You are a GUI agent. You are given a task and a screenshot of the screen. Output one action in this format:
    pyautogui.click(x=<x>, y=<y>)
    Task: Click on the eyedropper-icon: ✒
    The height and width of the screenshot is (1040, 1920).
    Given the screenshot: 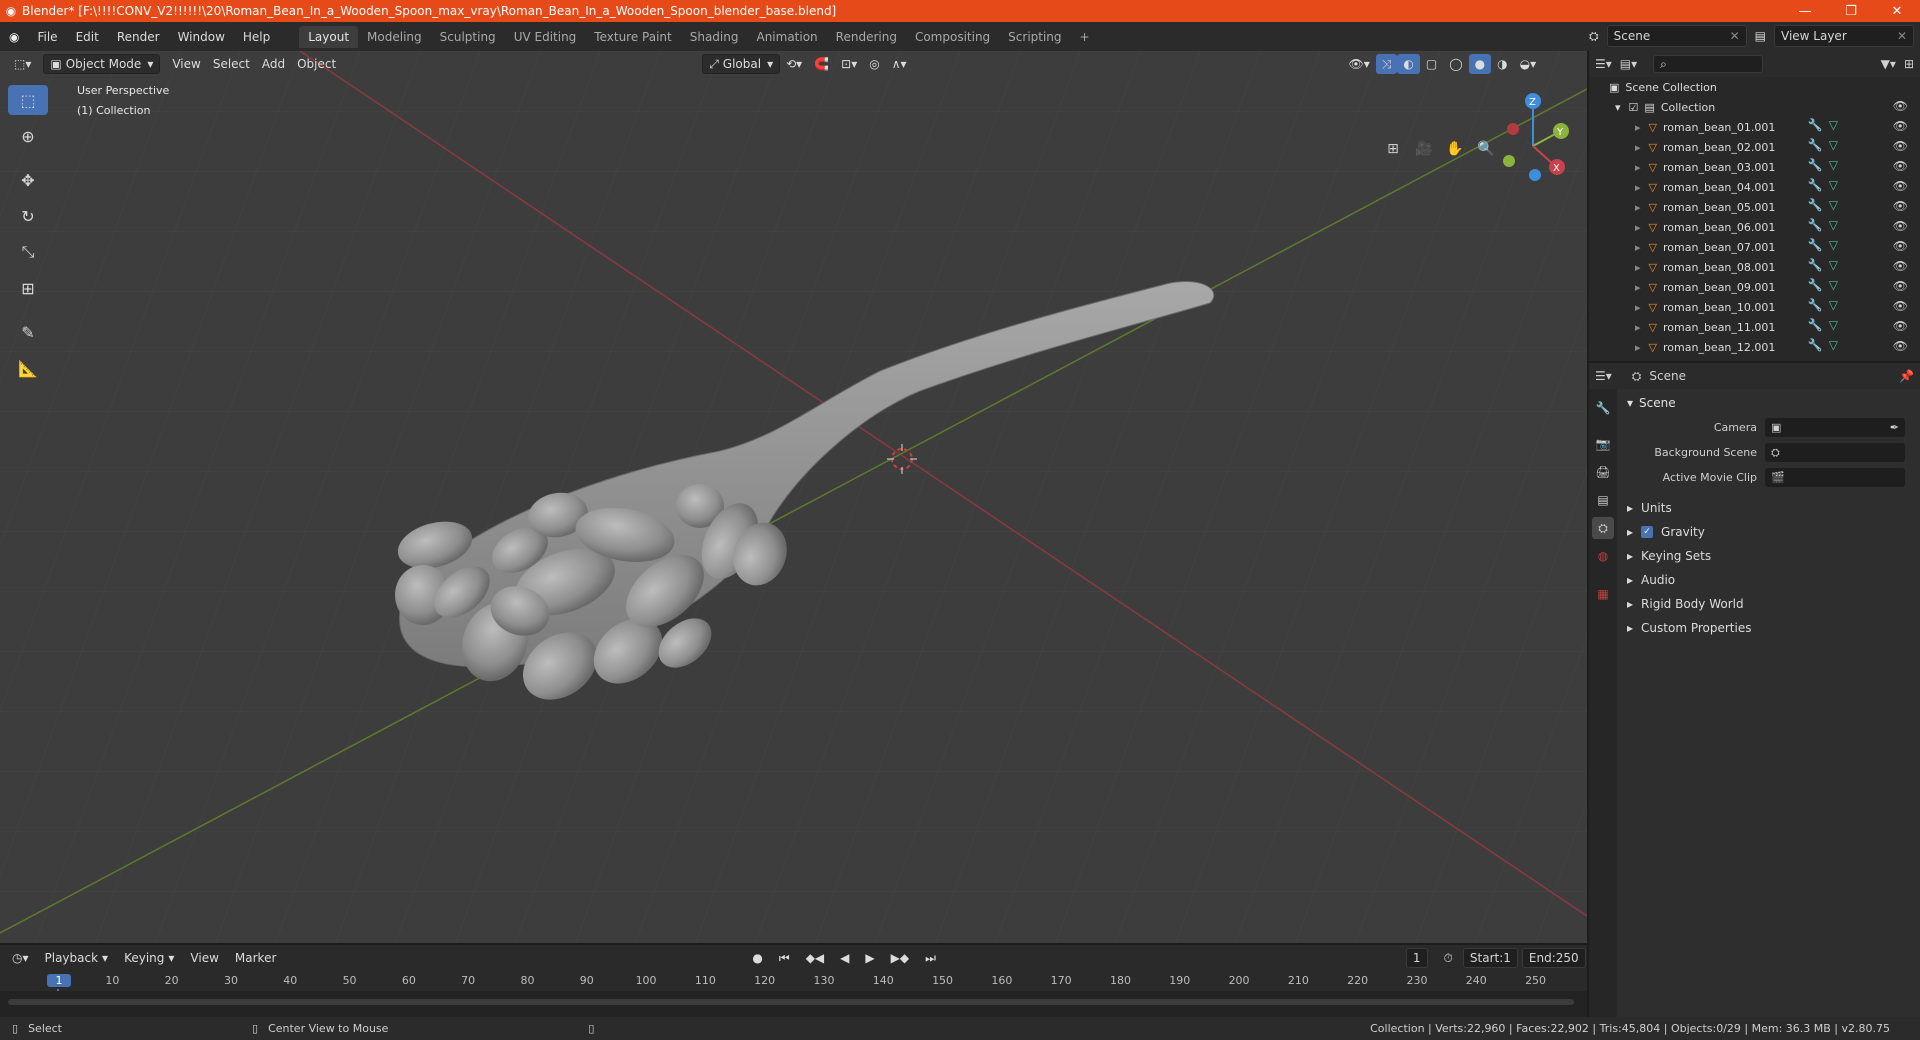 What is the action you would take?
    pyautogui.click(x=1894, y=427)
    